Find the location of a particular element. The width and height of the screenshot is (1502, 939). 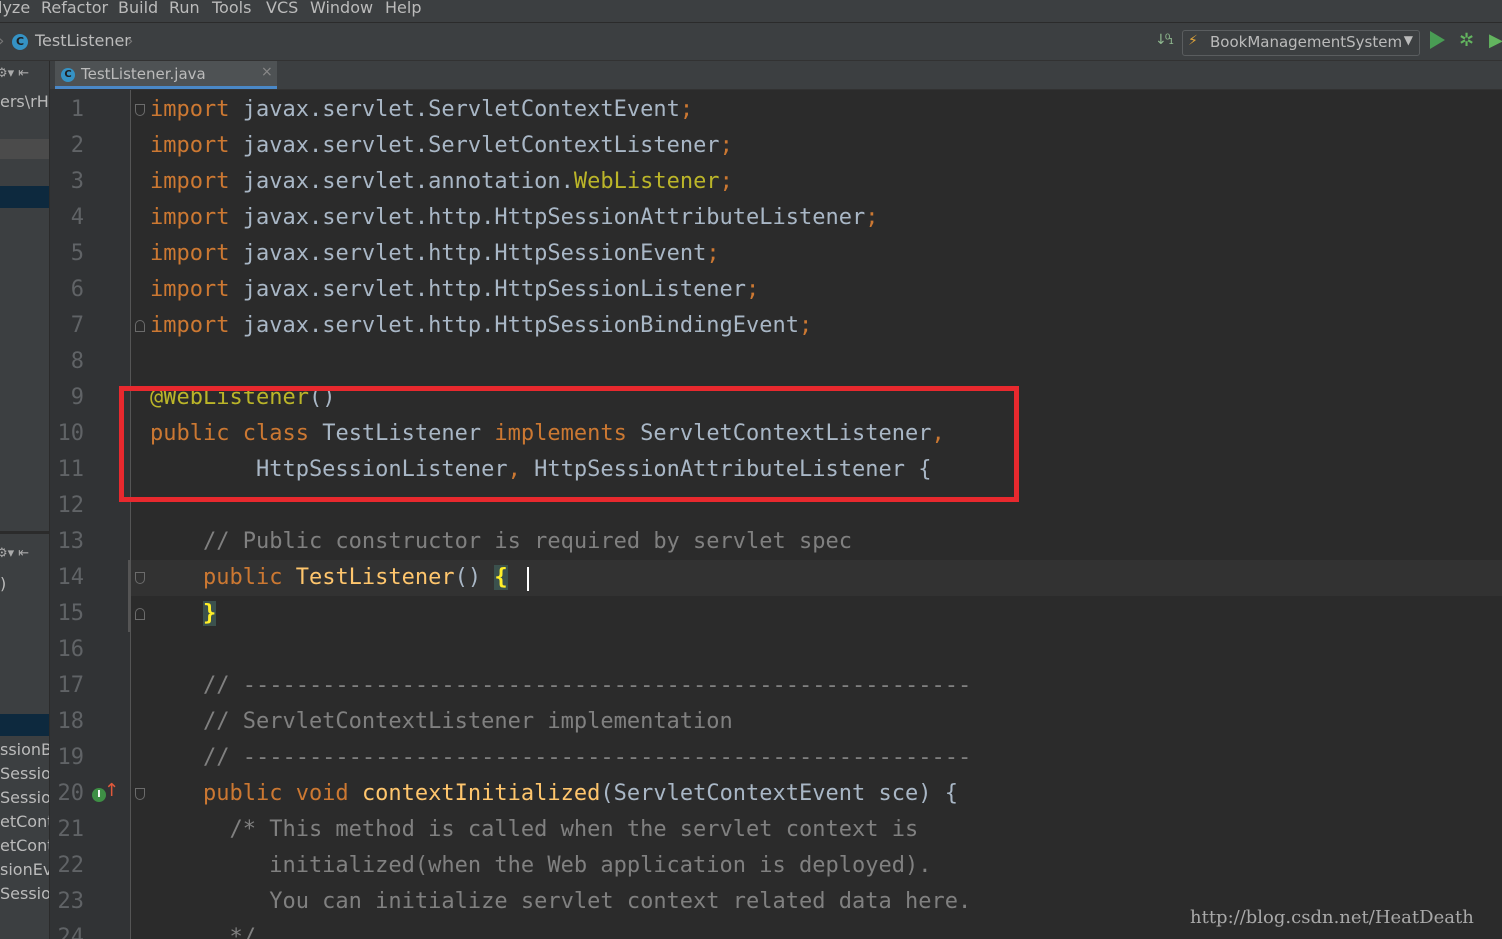

tree-row-highlight is located at coordinates (24, 149).